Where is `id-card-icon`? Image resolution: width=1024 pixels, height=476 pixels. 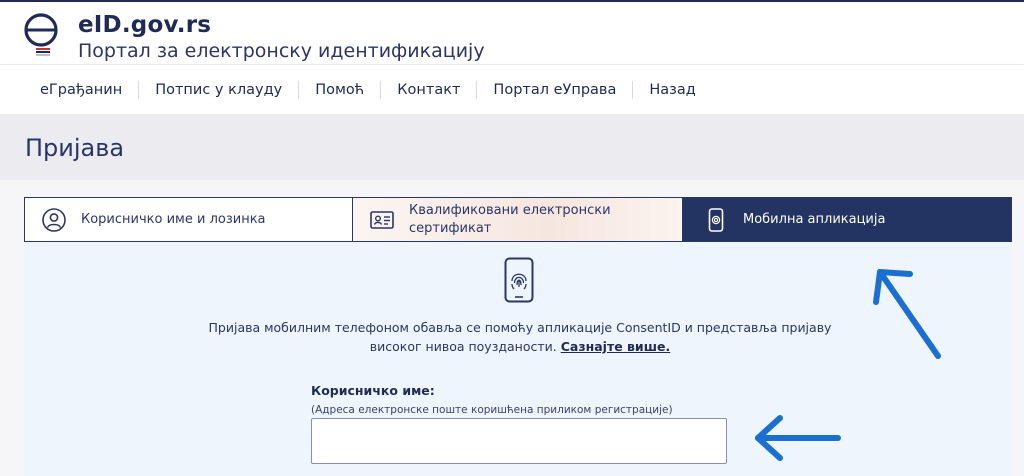 id-card-icon is located at coordinates (382, 219).